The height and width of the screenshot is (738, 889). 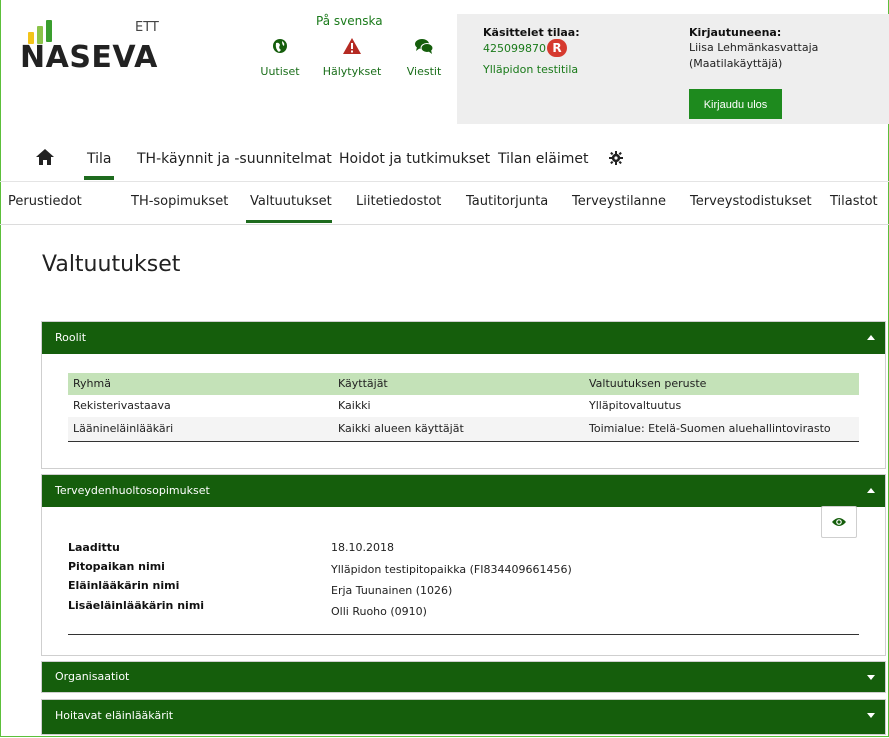 I want to click on column-header-basis: Valtuutuksen peruste, so click(x=648, y=383).